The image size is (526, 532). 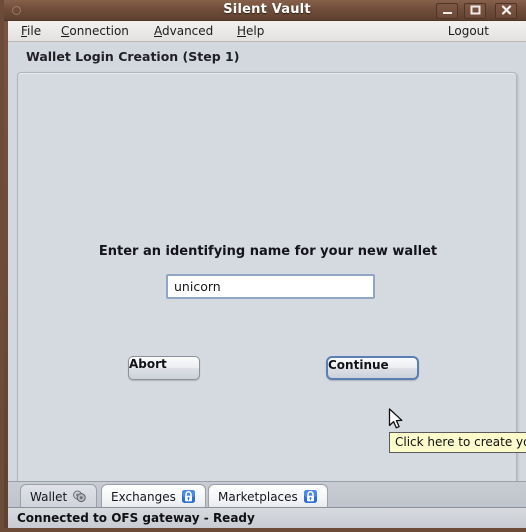 I want to click on menu-mnemonic-c: C, so click(x=65, y=31).